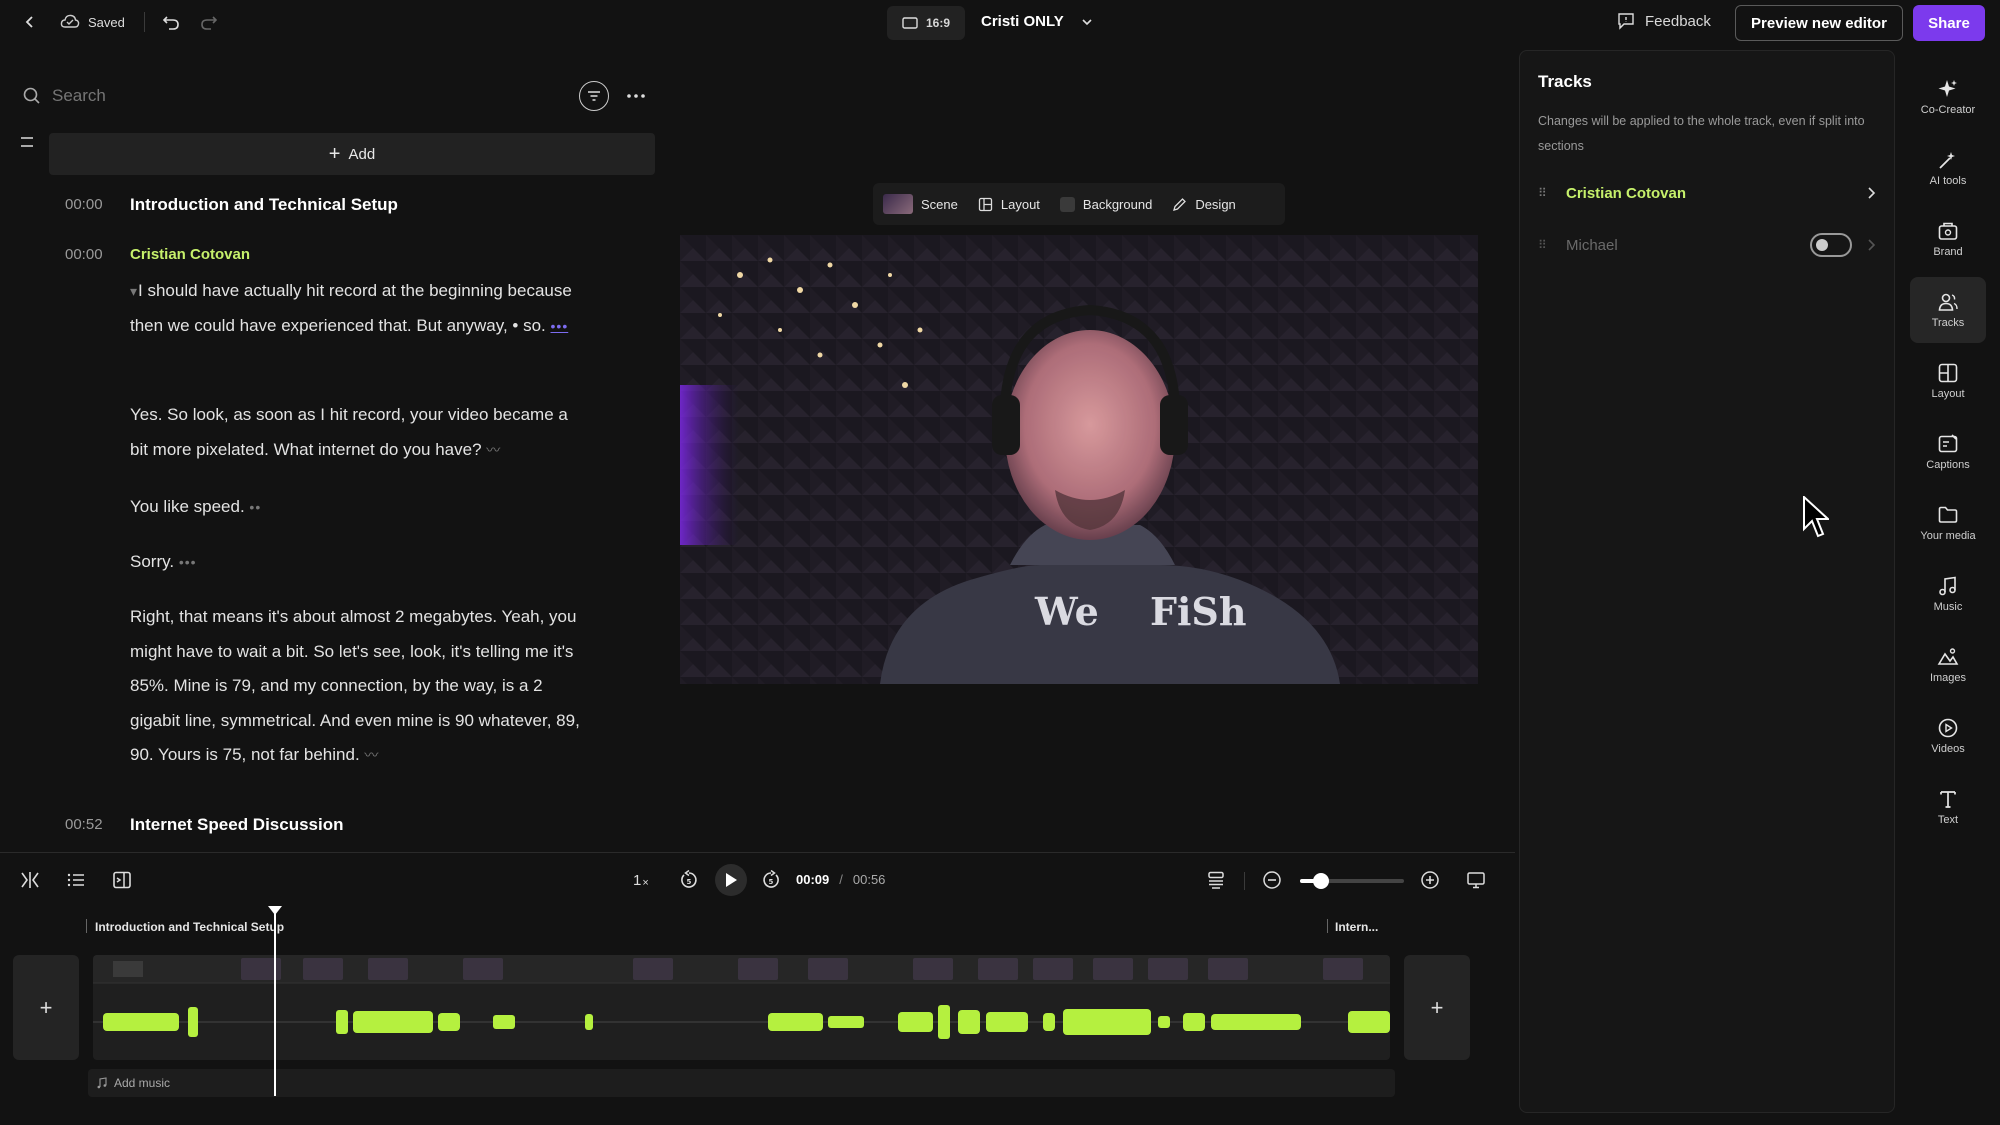 The image size is (2000, 1125). Describe the element at coordinates (1948, 514) in the screenshot. I see `folder-icon` at that location.